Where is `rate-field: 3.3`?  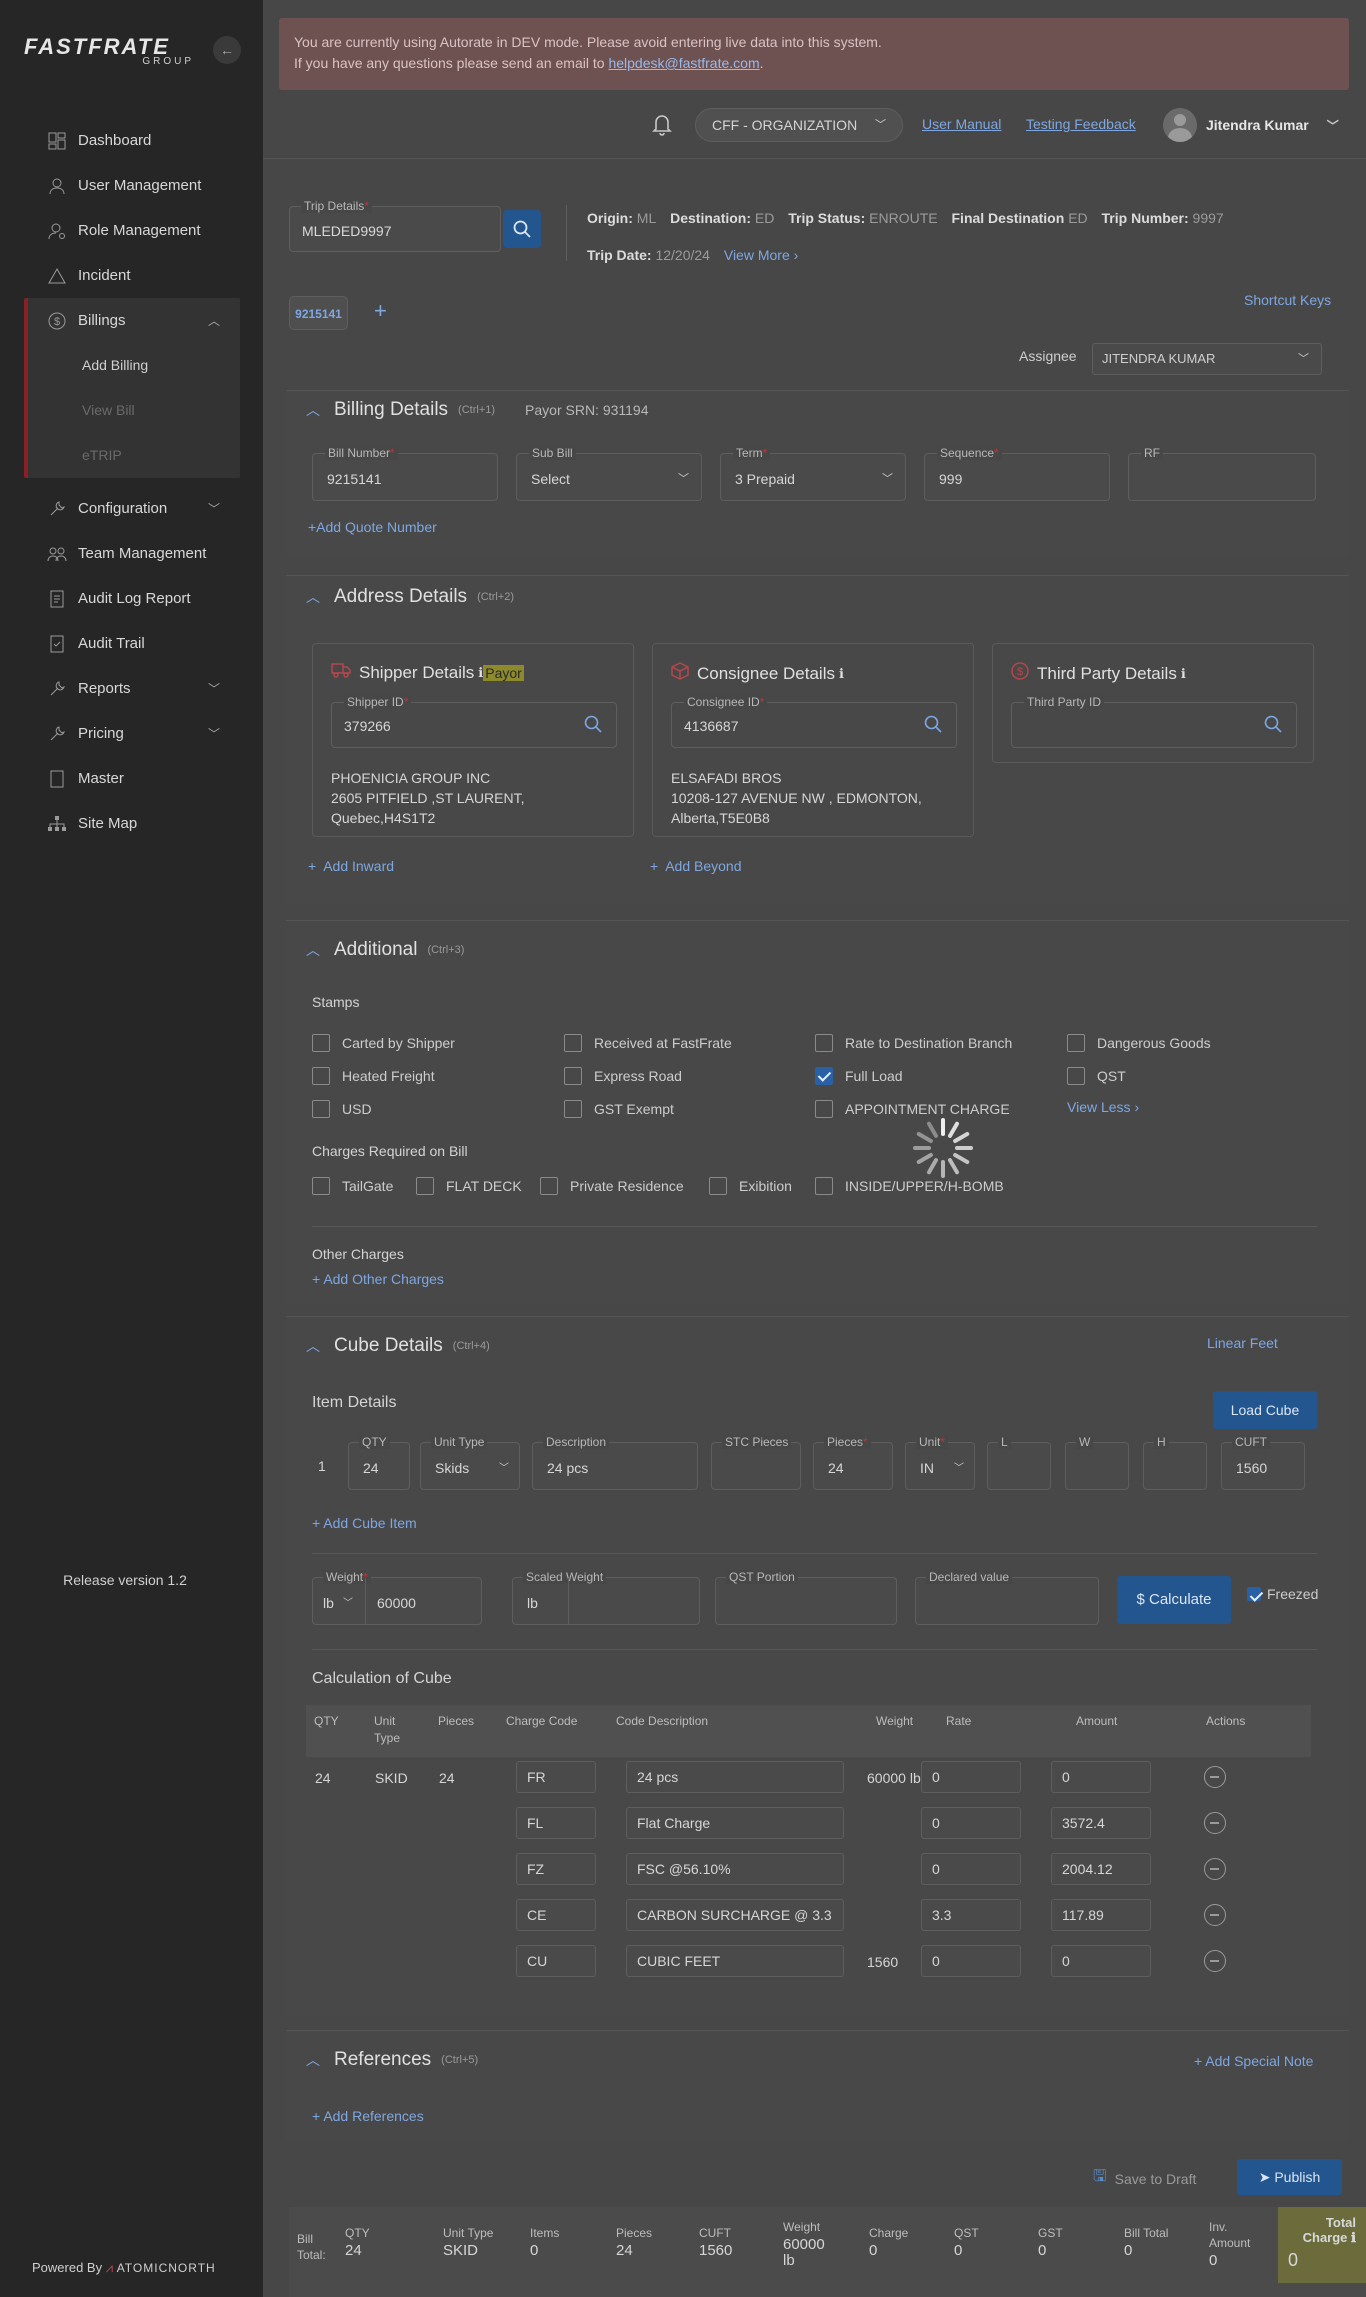
rate-field: 3.3 is located at coordinates (971, 1915).